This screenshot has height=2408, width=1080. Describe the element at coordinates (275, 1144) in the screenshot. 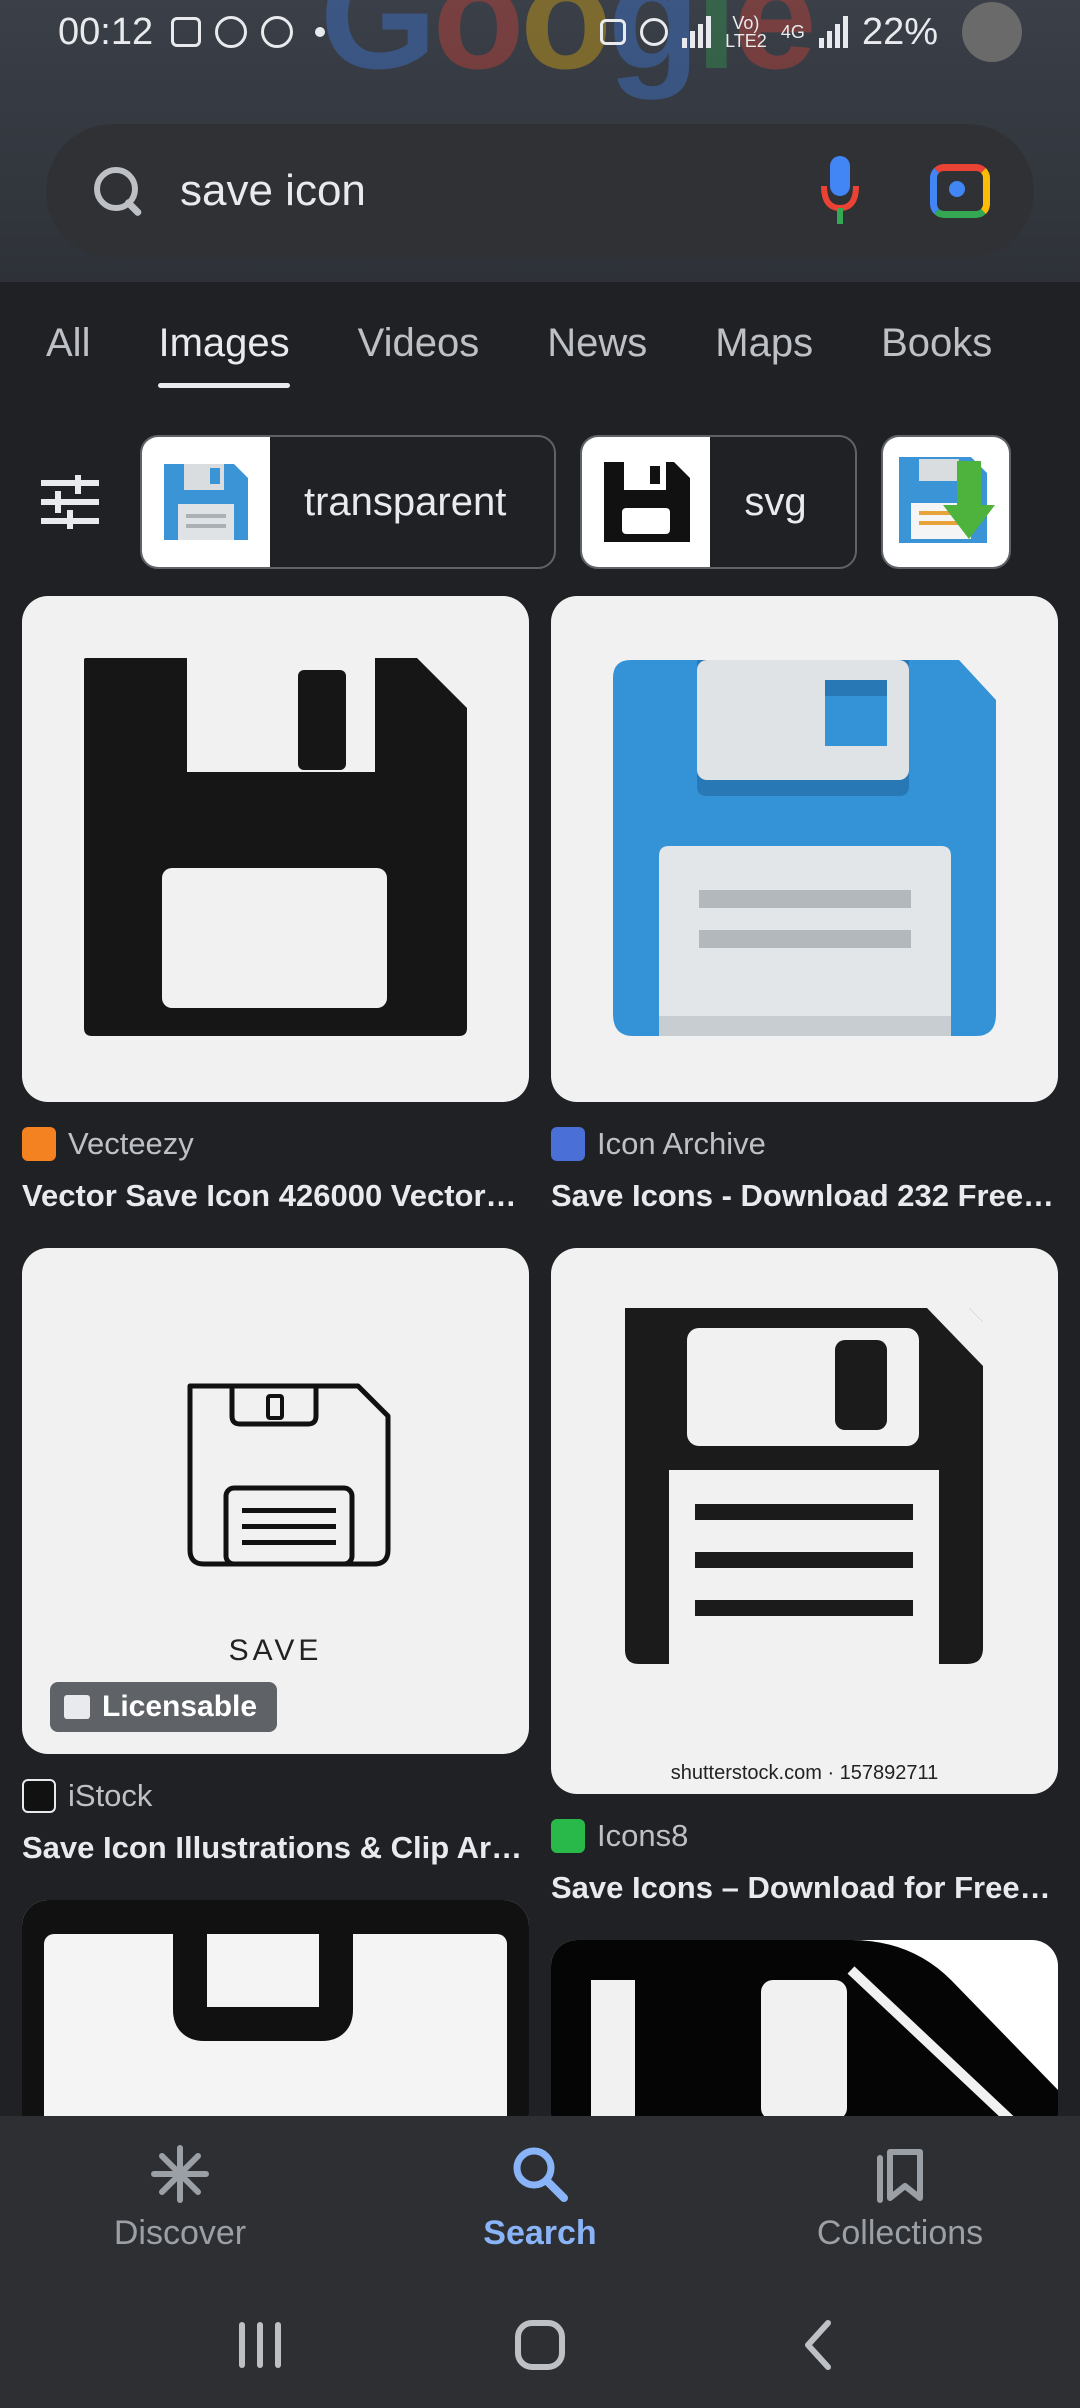

I see `result-source: Vecteezy` at that location.